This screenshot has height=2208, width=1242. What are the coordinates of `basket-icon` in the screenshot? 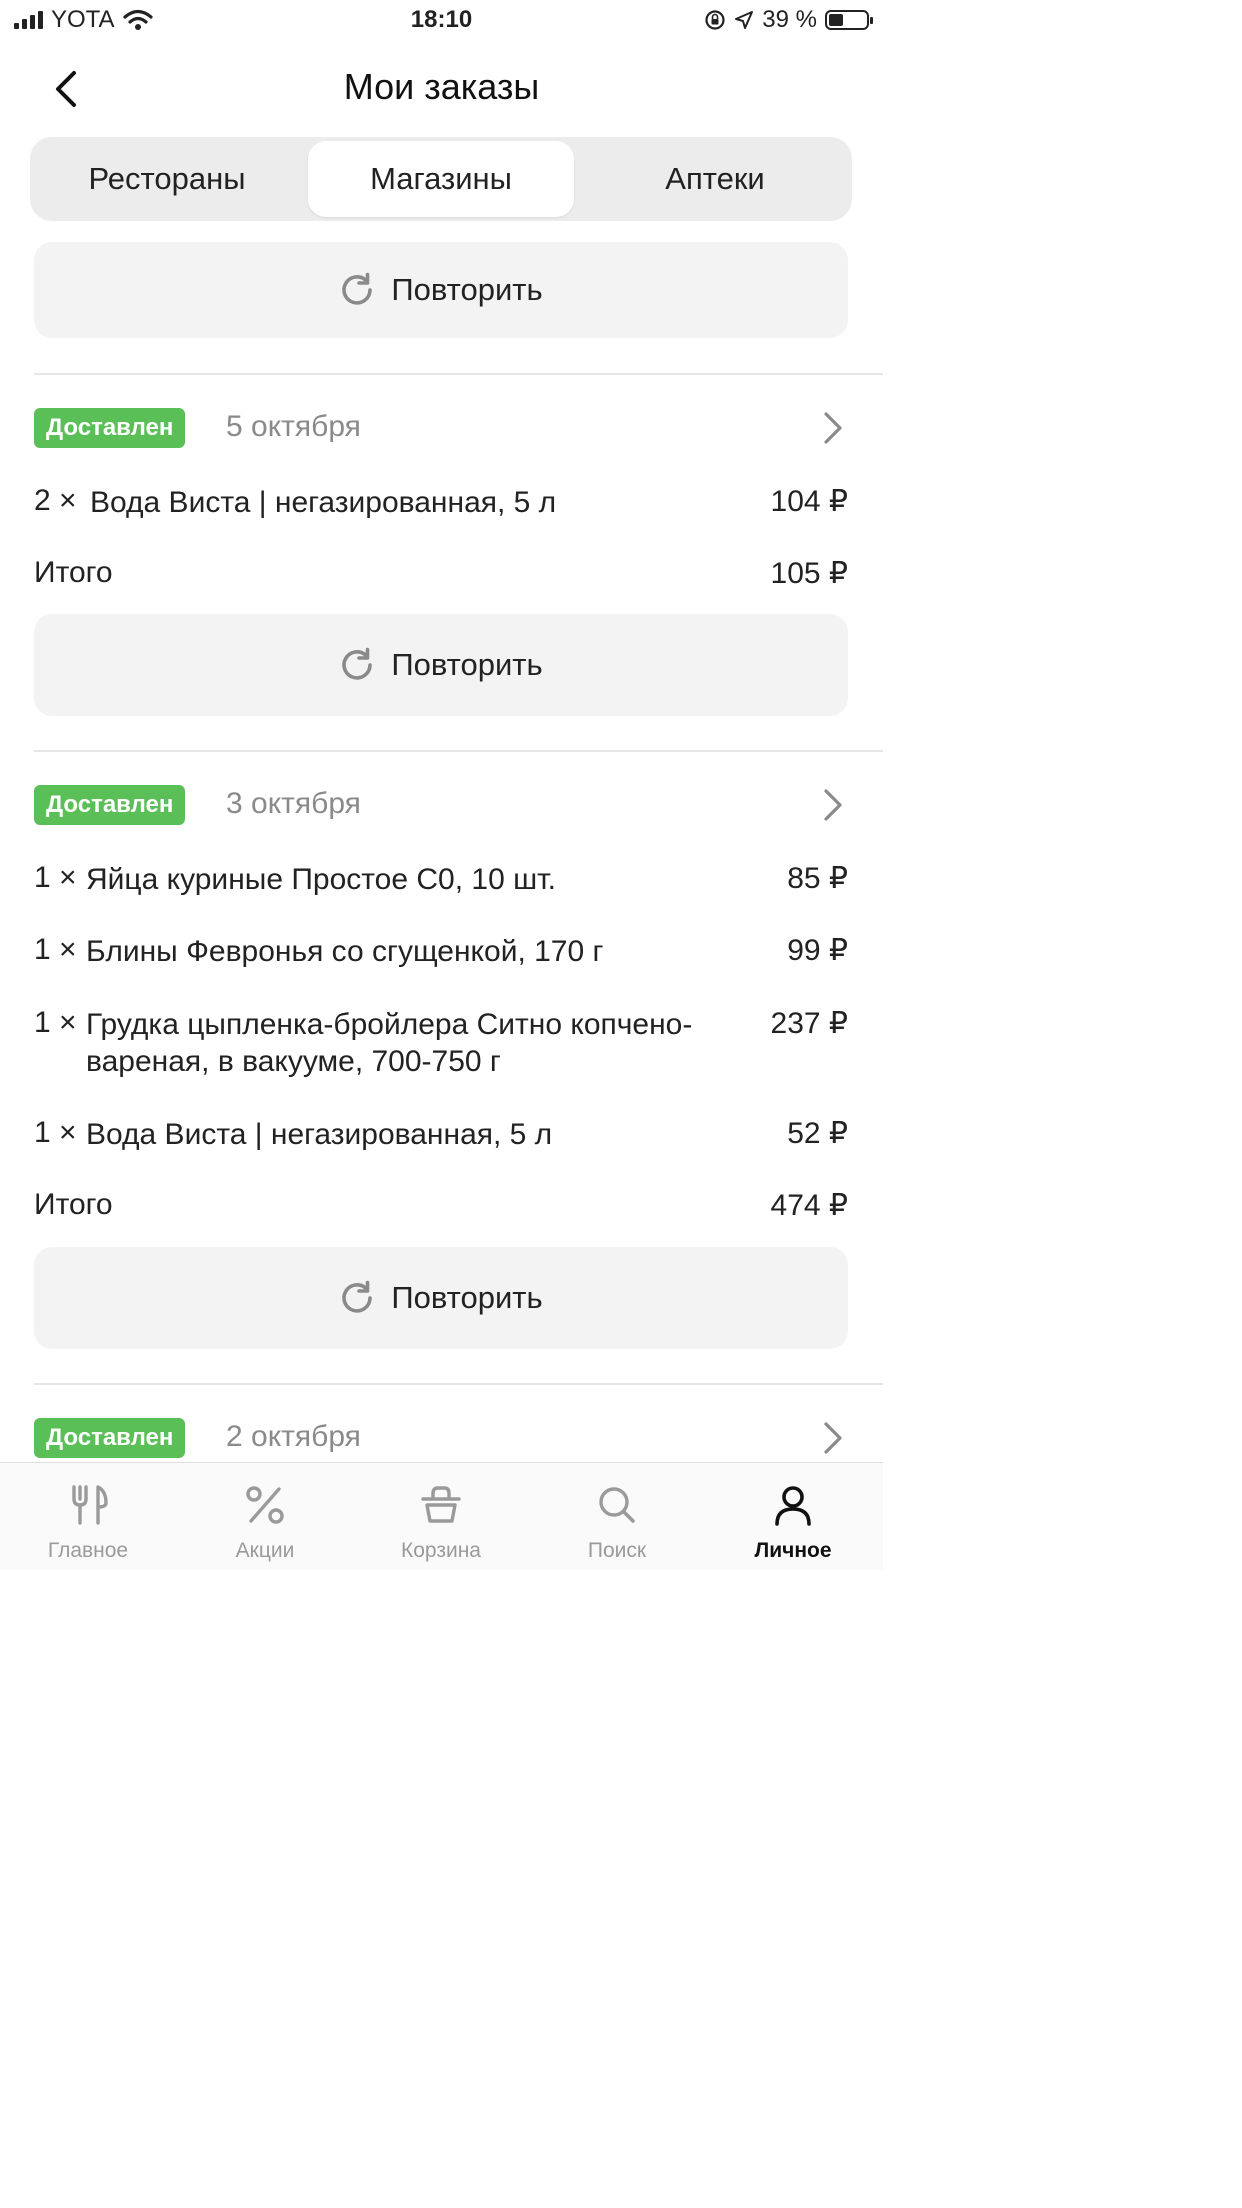 It's located at (441, 1504).